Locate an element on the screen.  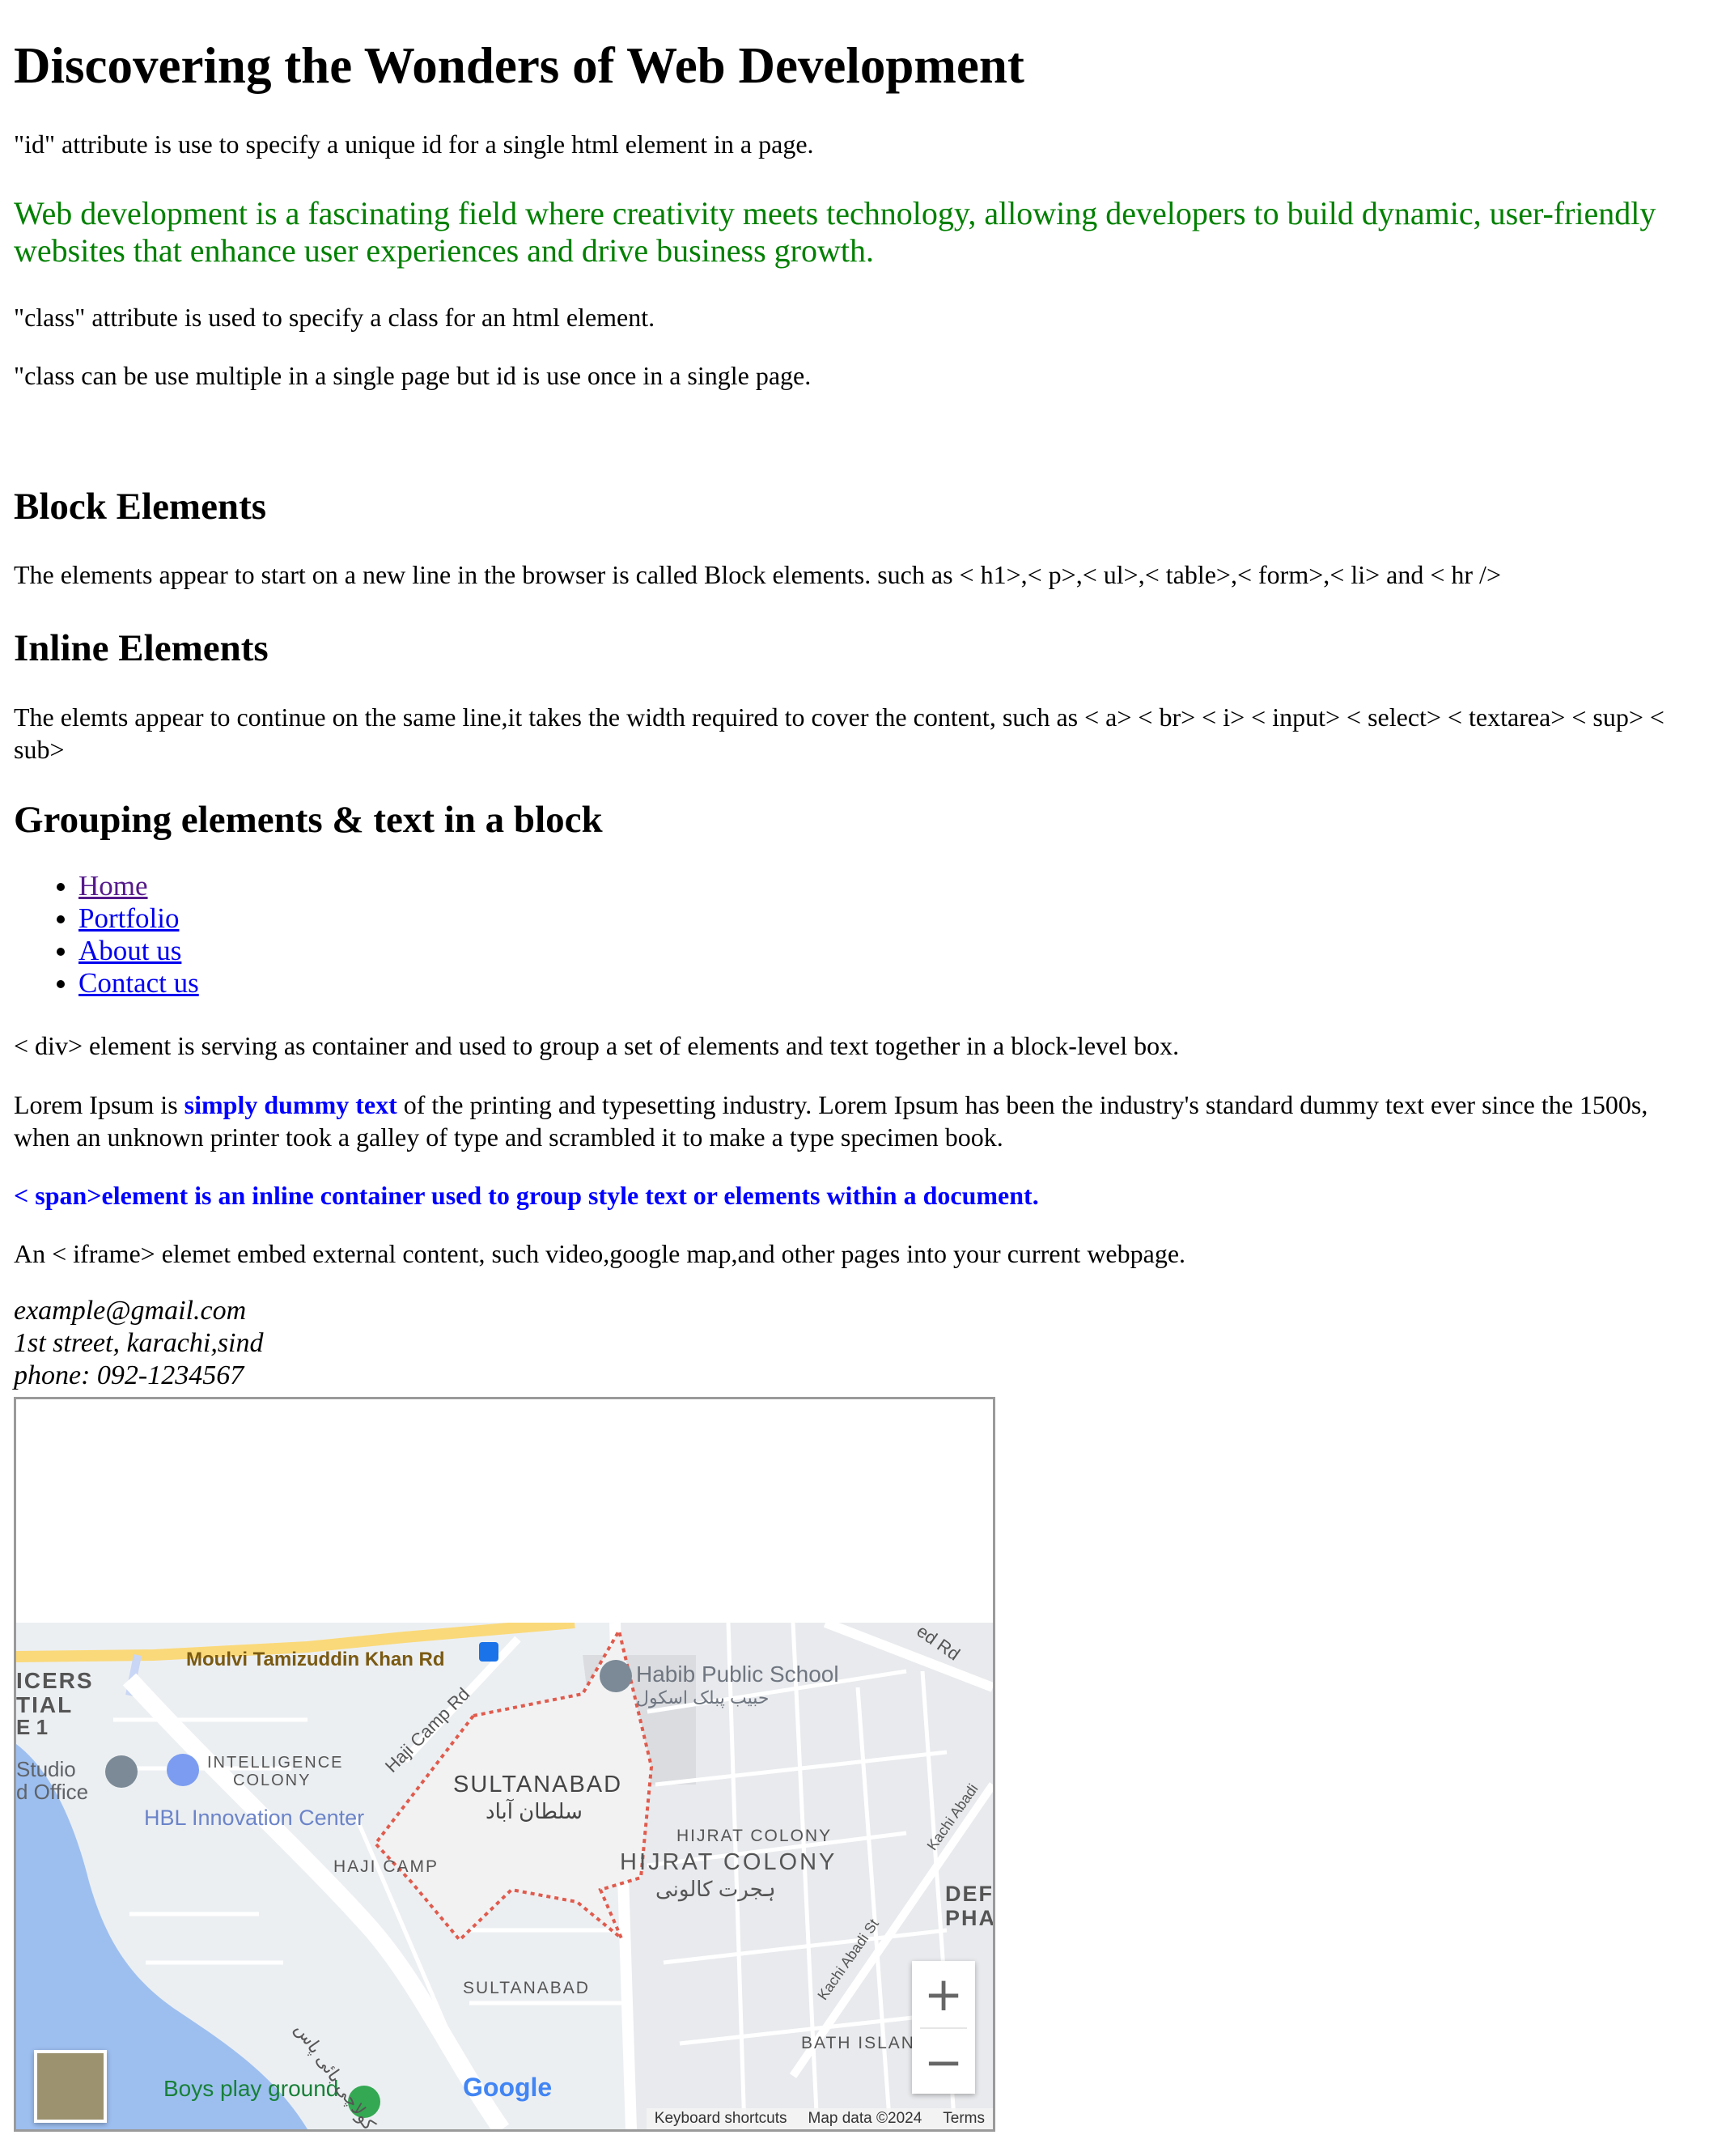
satellite-toggle is located at coordinates (70, 2086).